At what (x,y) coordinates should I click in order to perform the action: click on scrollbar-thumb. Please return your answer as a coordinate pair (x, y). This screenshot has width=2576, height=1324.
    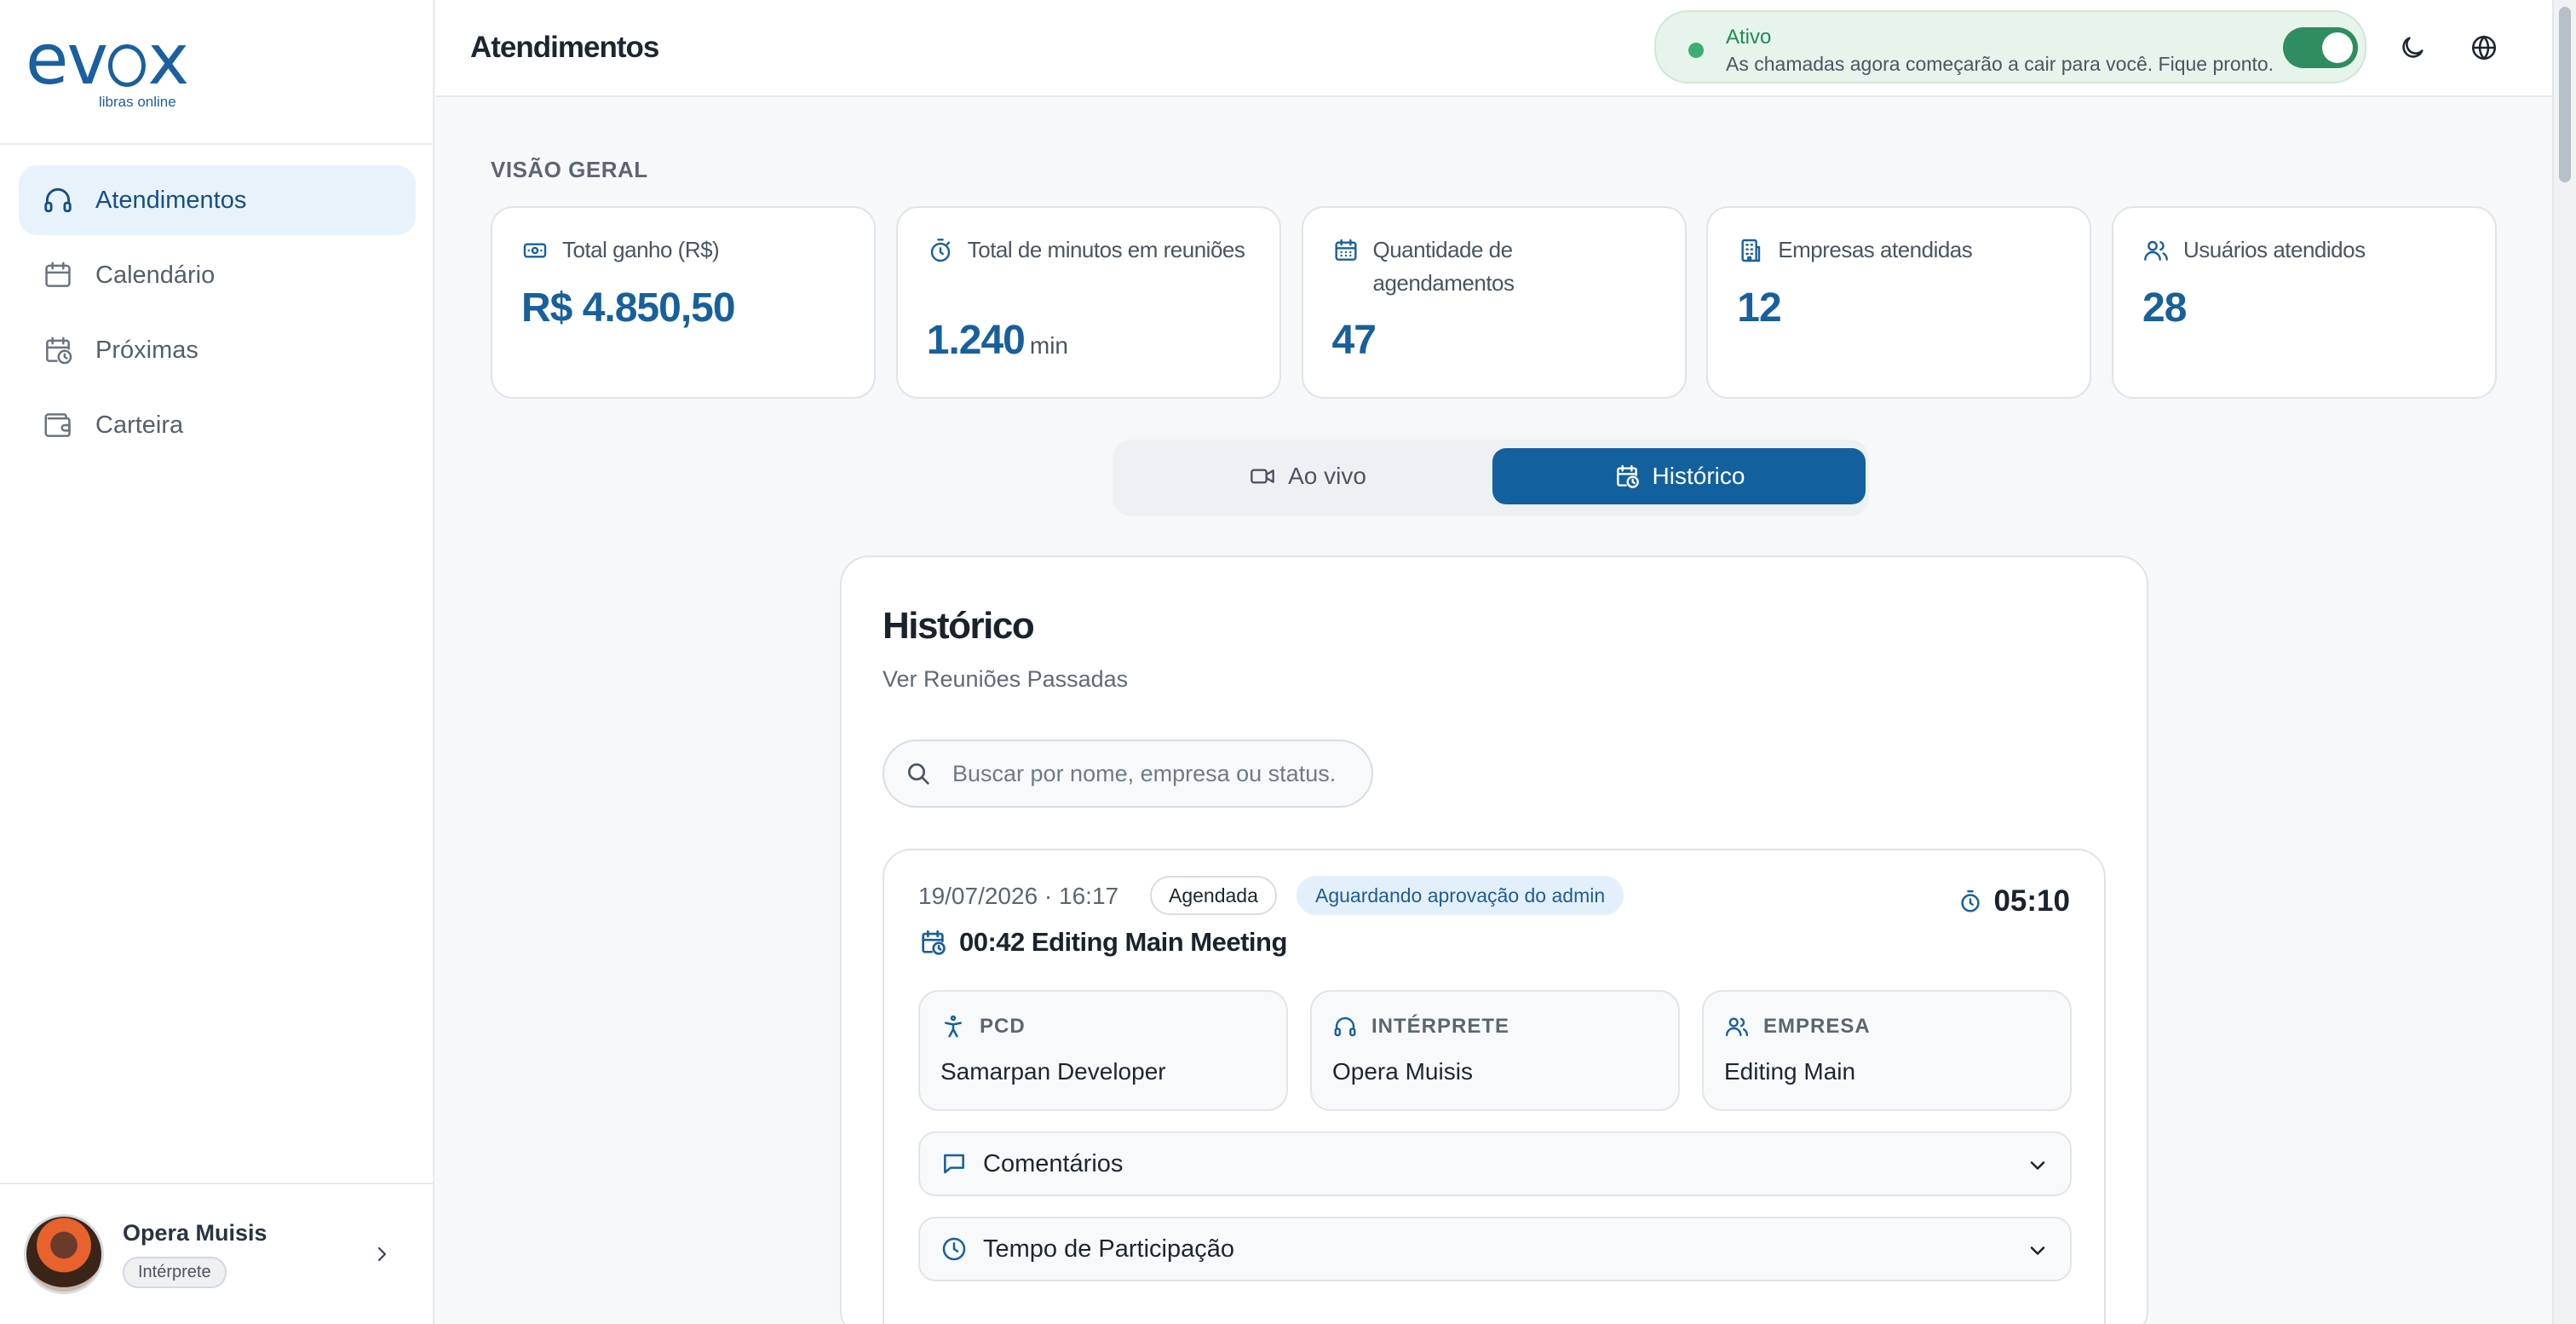
    Looking at the image, I should click on (2565, 95).